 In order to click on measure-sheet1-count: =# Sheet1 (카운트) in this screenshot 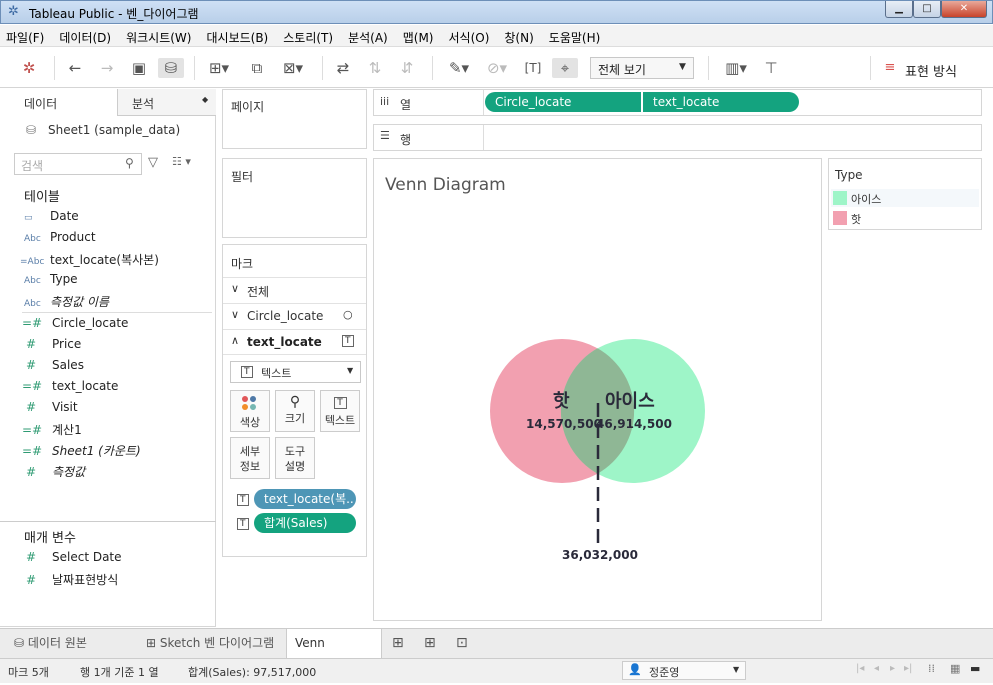, I will do `click(81, 450)`.